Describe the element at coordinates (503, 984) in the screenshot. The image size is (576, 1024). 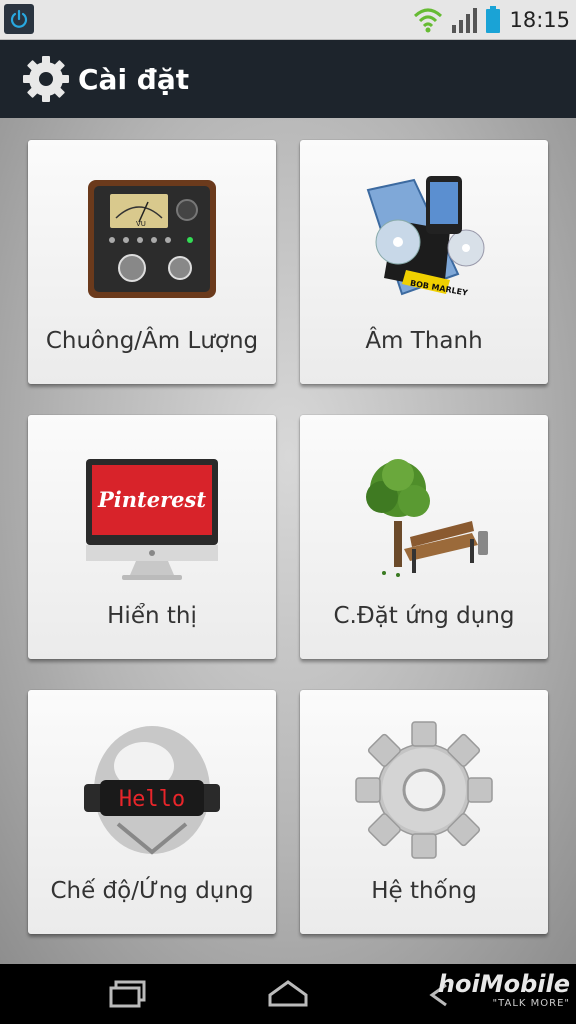
I see `watermark-main: hoiMobile` at that location.